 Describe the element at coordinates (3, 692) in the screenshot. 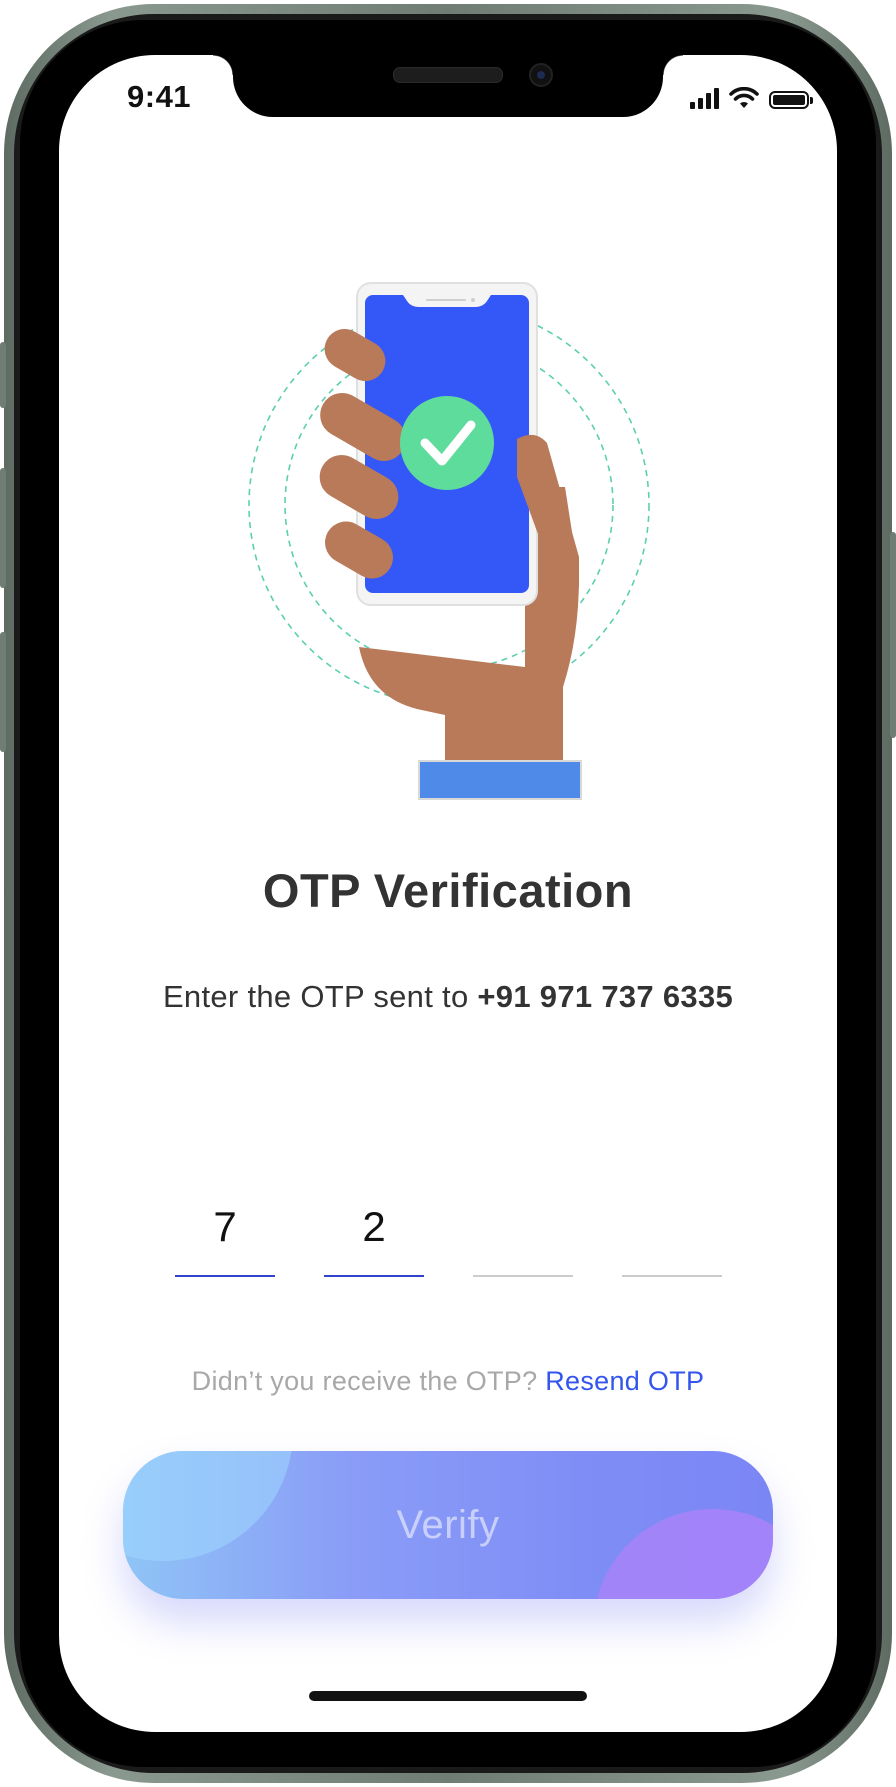

I see `volume-down-button` at that location.